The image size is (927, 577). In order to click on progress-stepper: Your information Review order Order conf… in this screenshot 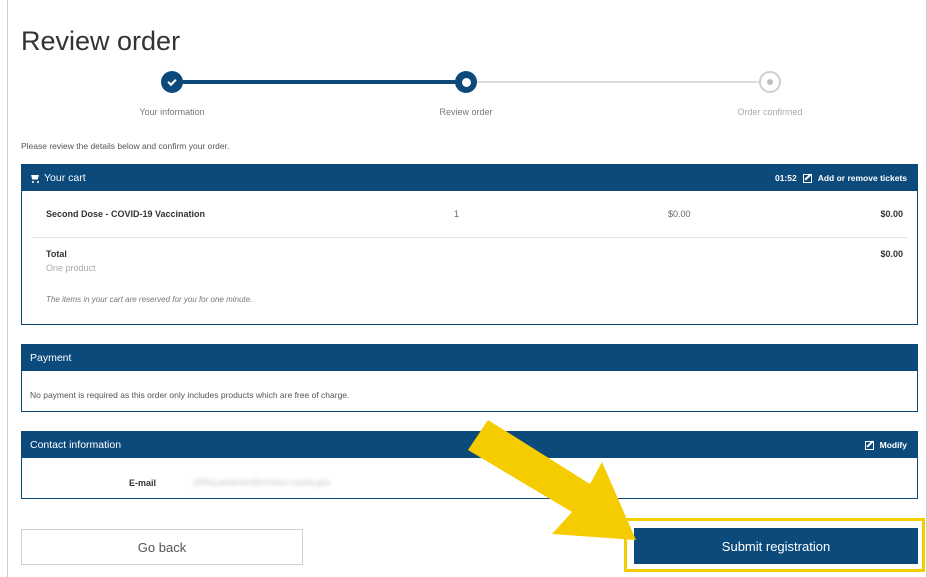, I will do `click(463, 92)`.